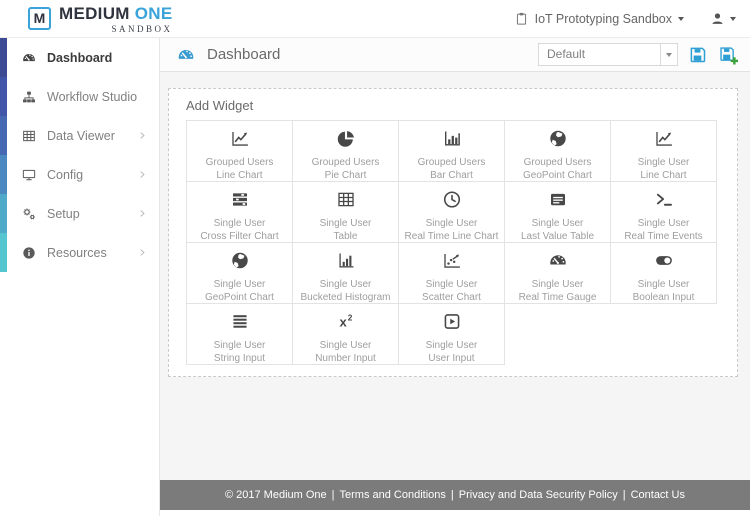 This screenshot has width=750, height=516. Describe the element at coordinates (697, 54) in the screenshot. I see `save-dashboard-button` at that location.